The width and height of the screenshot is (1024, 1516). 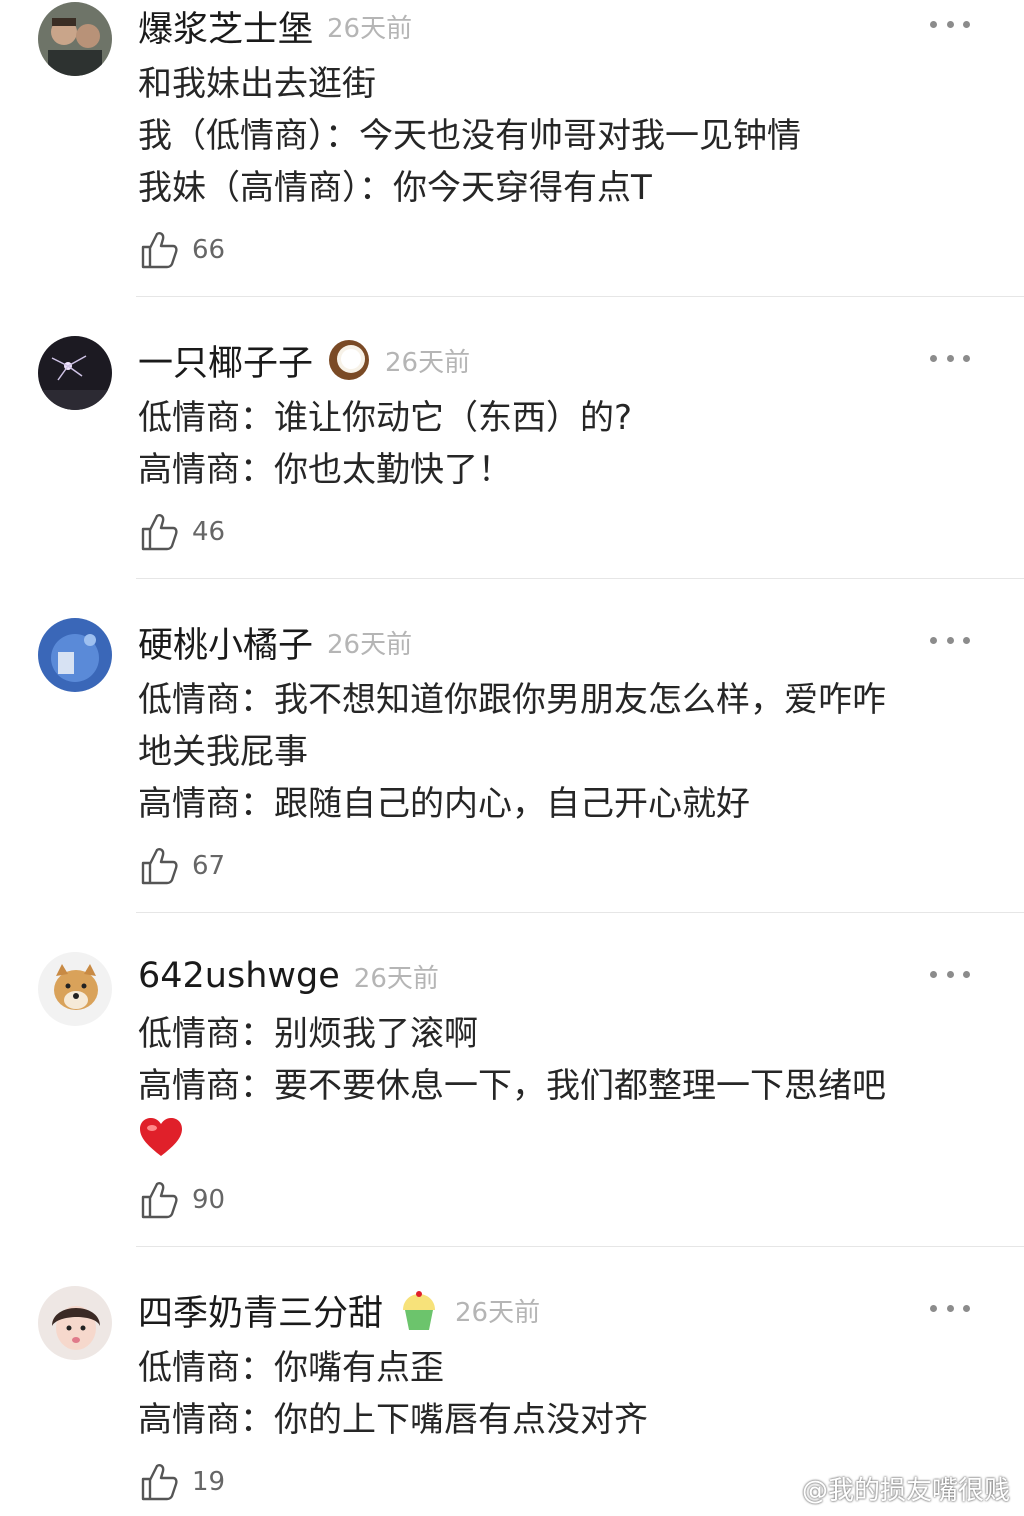 What do you see at coordinates (209, 250) in the screenshot?
I see `like-count: 66` at bounding box center [209, 250].